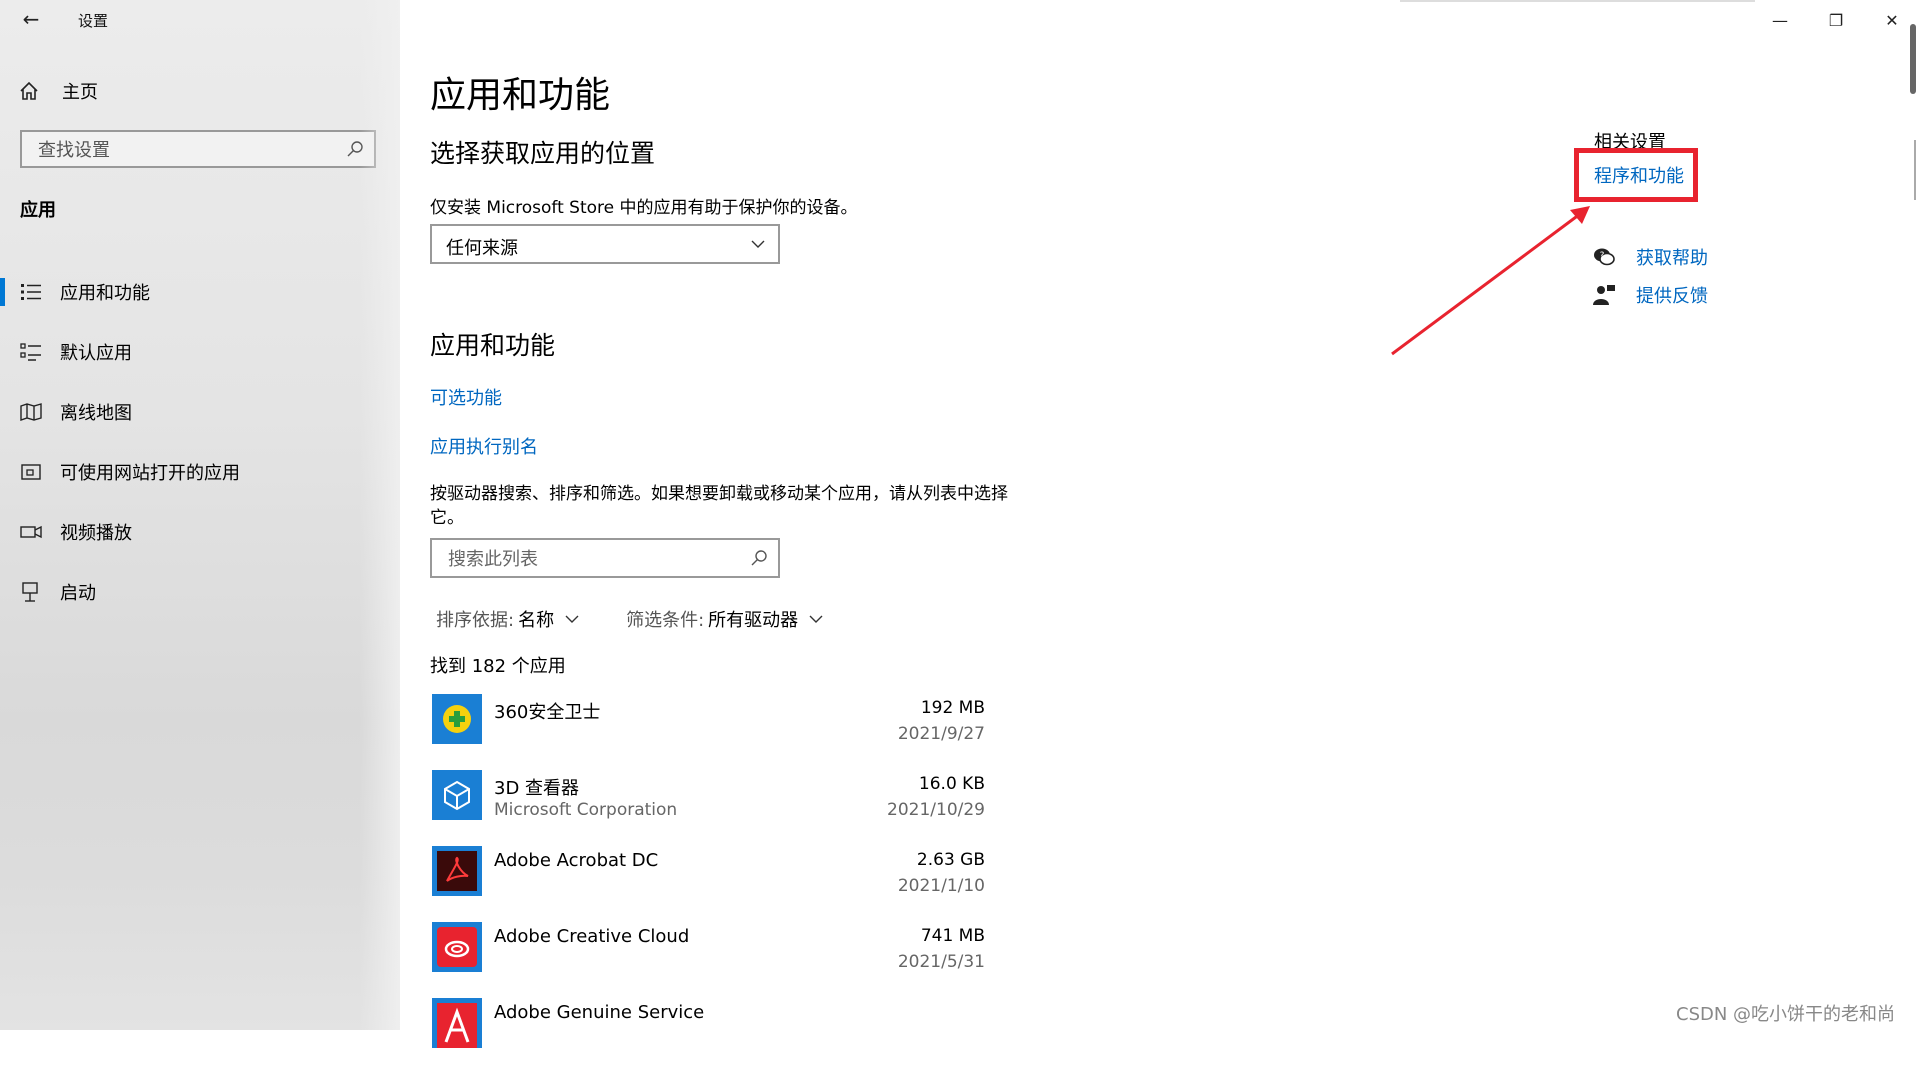  I want to click on filter-dropdown: 筛选条件: 所有驱动器, so click(725, 619).